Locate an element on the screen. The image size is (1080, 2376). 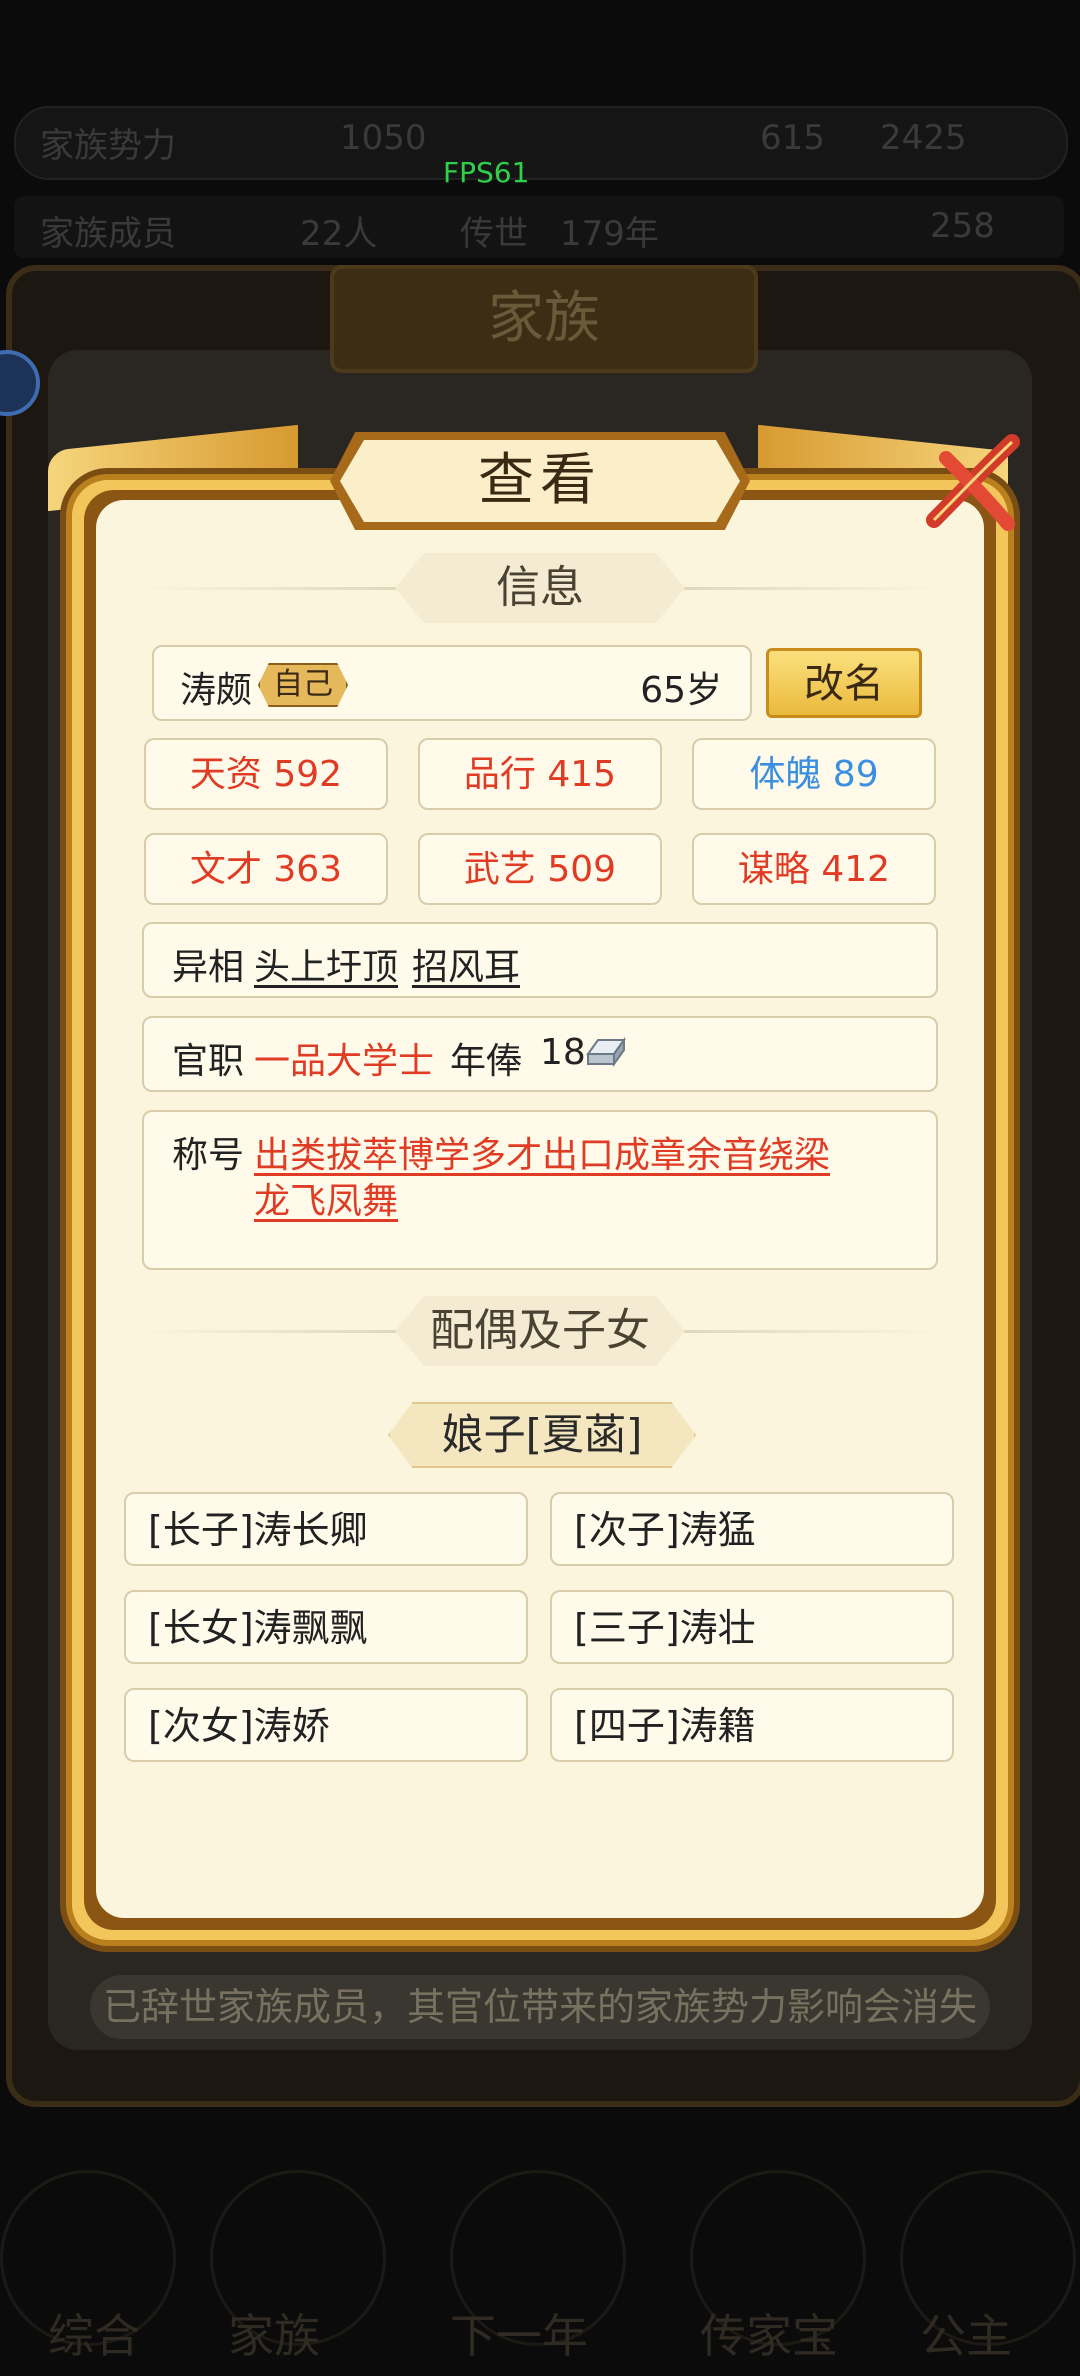
titles-line-1: 出类拔萃博学多才出口成章余音绕梁 is located at coordinates (542, 1152).